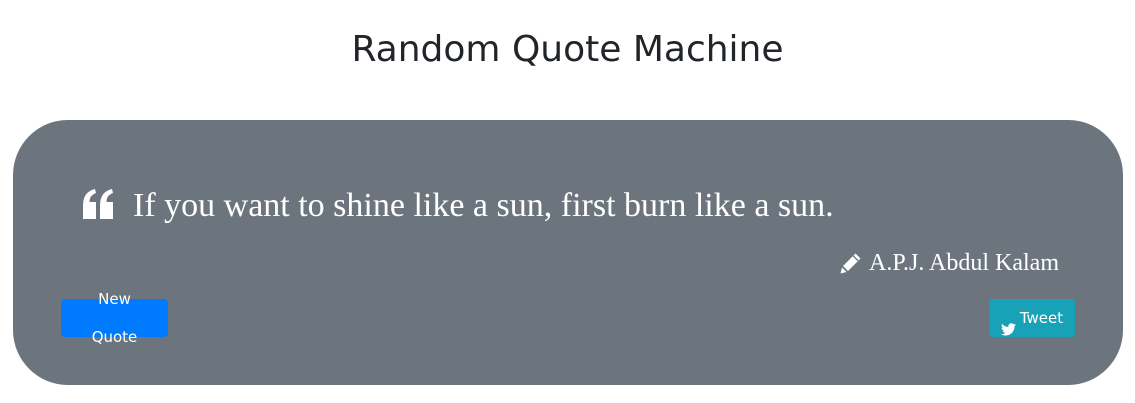 This screenshot has width=1135, height=403. Describe the element at coordinates (963, 263) in the screenshot. I see `author-name: A.P.J. Abdul Kalam` at that location.